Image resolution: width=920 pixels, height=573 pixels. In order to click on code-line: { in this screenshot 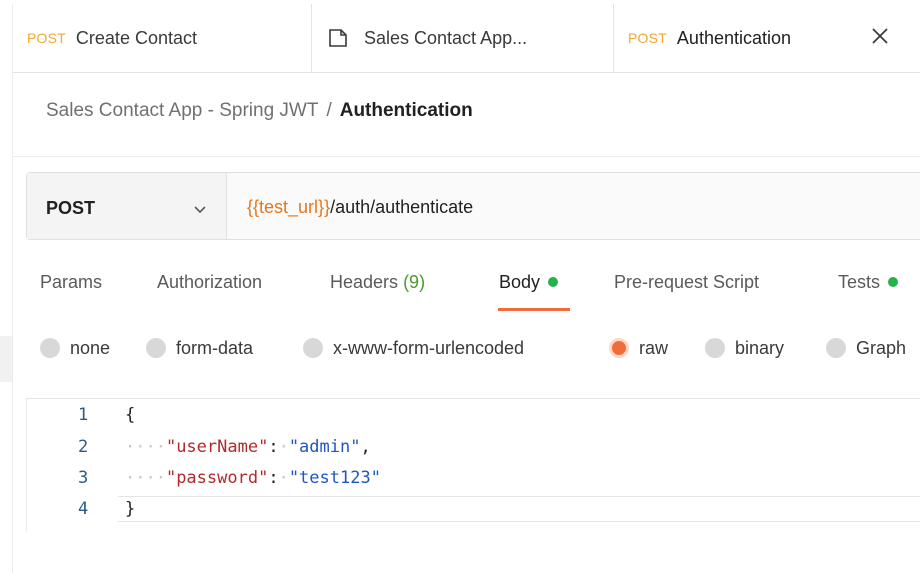, I will do `click(130, 415)`.